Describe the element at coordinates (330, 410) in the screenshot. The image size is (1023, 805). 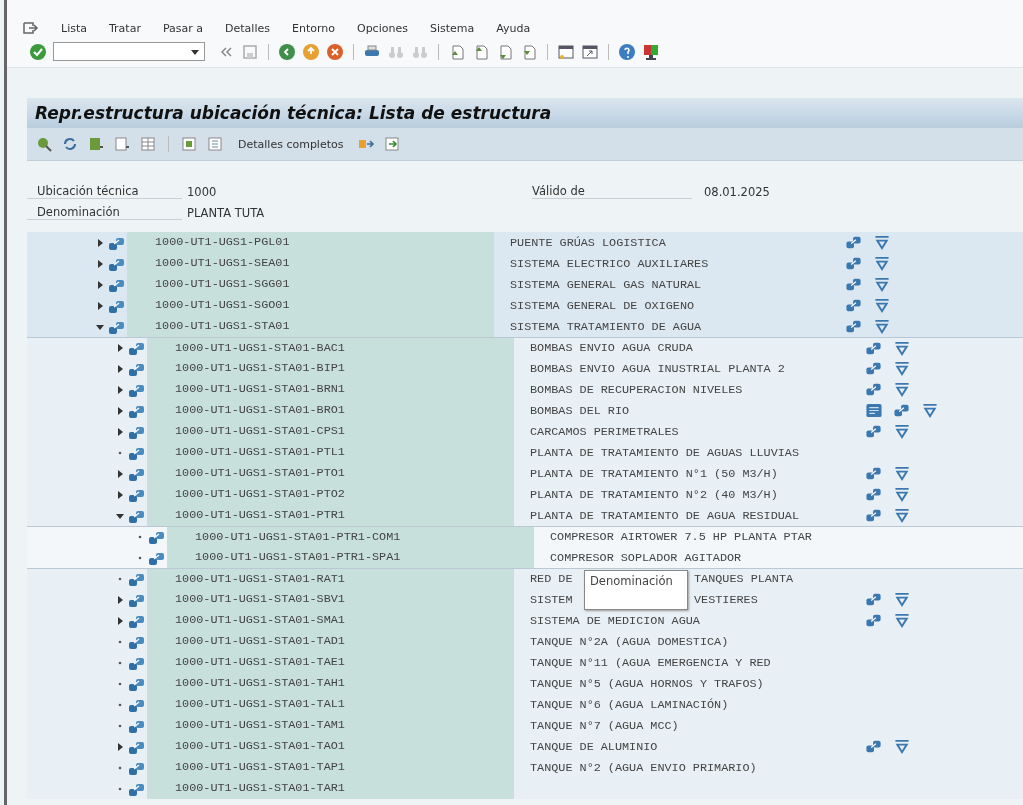
I see `tree-node-id: 1000-UT1-UGS1-STA01-BRO1` at that location.